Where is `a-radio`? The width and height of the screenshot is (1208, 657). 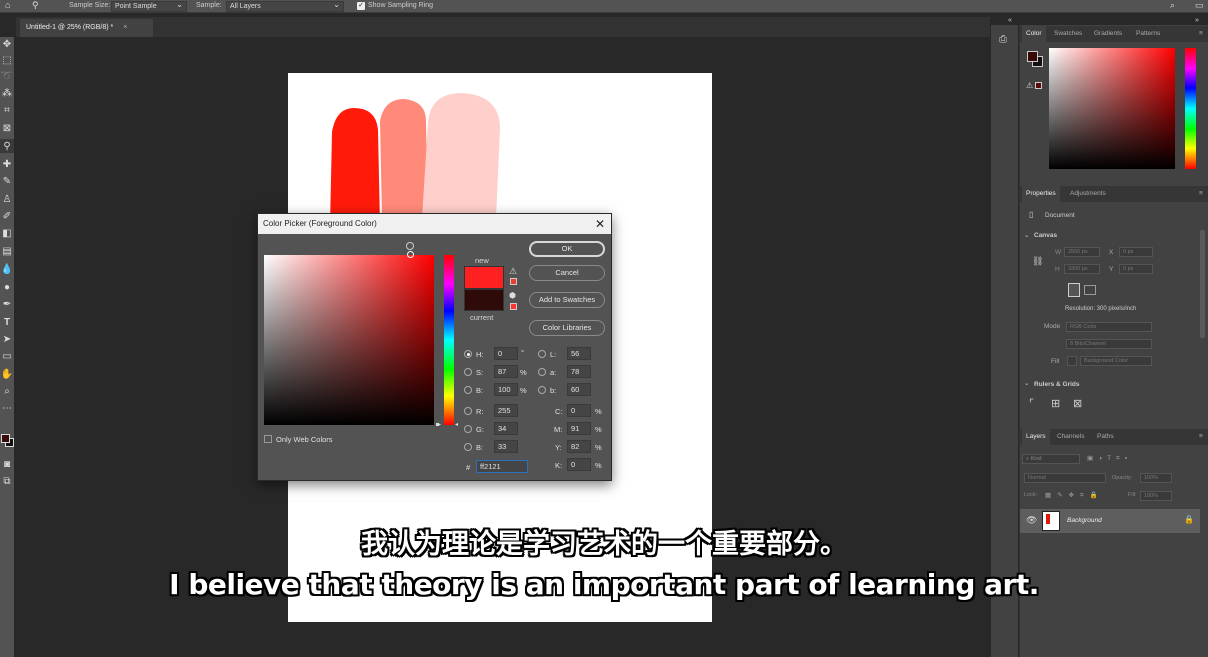 a-radio is located at coordinates (542, 372).